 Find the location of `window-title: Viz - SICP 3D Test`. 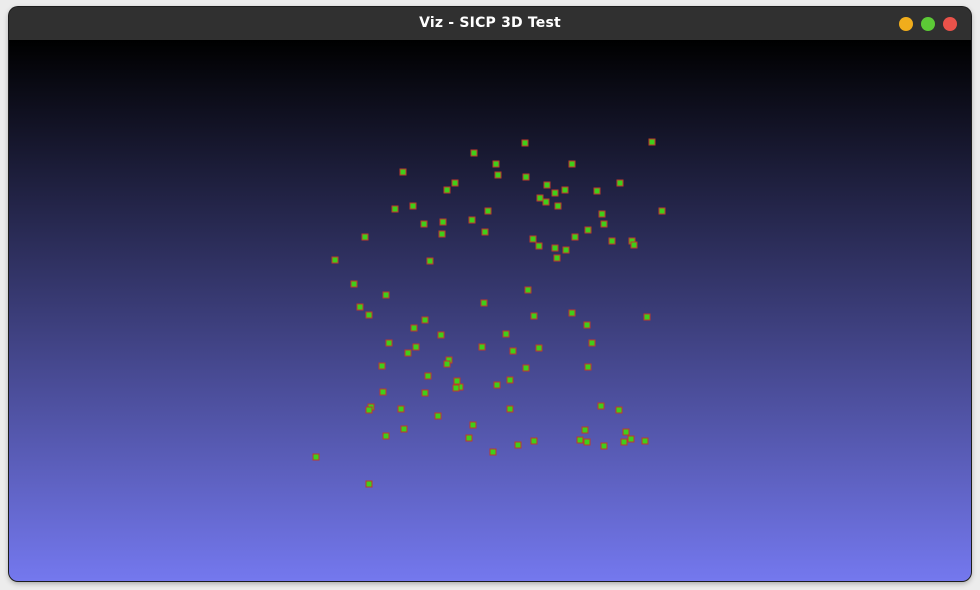

window-title: Viz - SICP 3D Test is located at coordinates (490, 23).